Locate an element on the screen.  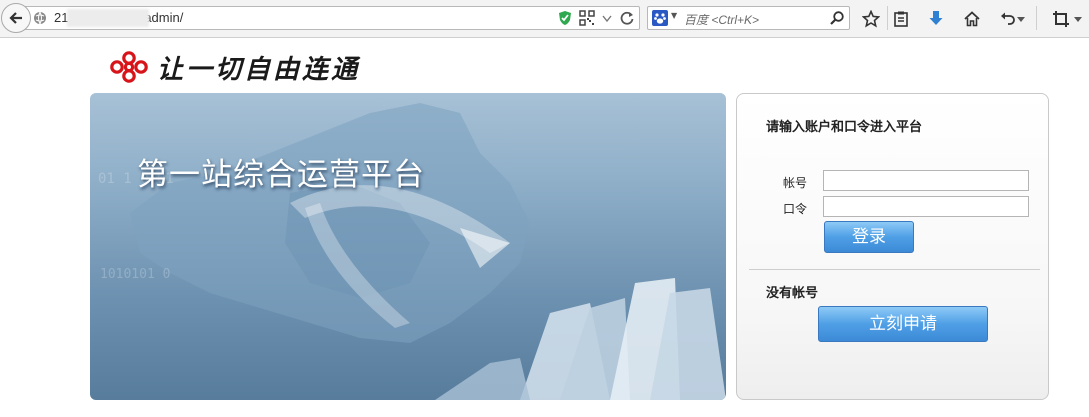
password-label: 口令 is located at coordinates (795, 209).